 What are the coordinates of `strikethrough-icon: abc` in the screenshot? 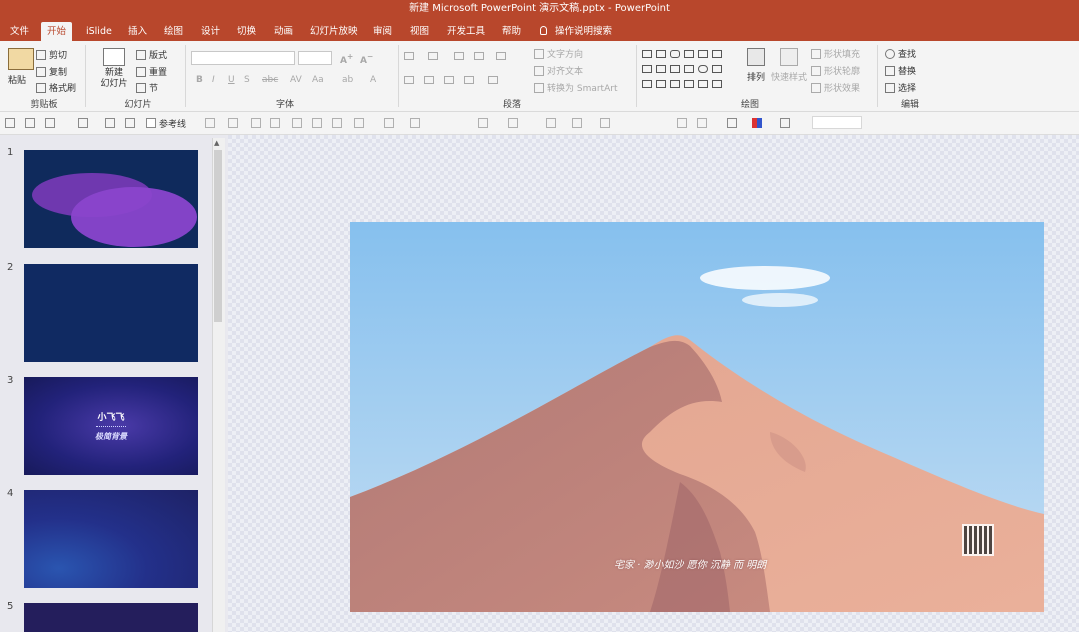 It's located at (270, 80).